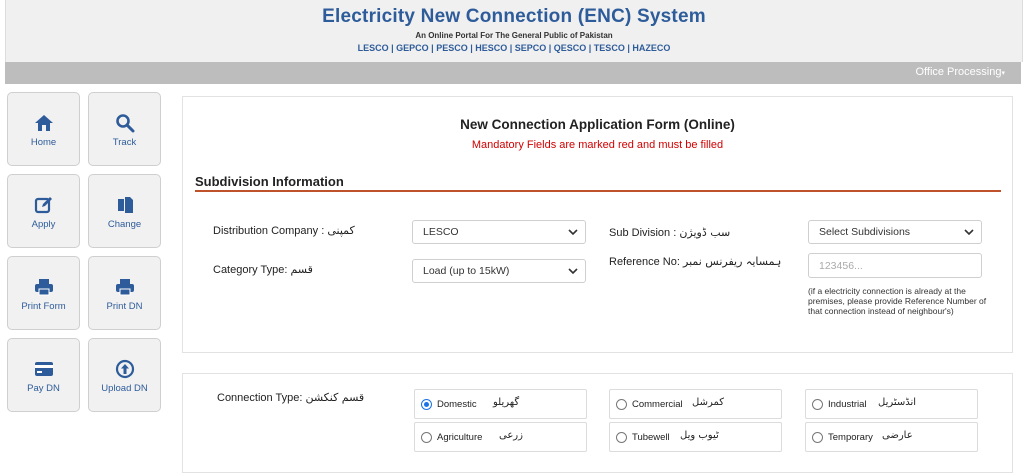 Image resolution: width=1024 pixels, height=473 pixels. Describe the element at coordinates (124, 224) in the screenshot. I see `nav-change-label: Change` at that location.